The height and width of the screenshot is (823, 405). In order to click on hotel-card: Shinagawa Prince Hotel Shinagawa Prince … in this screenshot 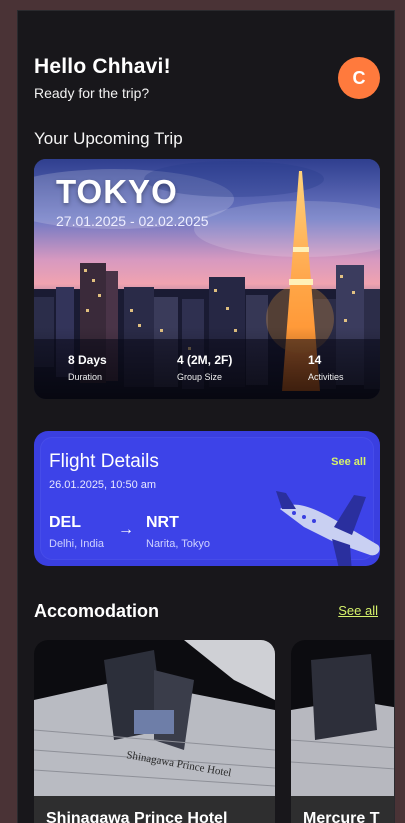, I will do `click(154, 731)`.